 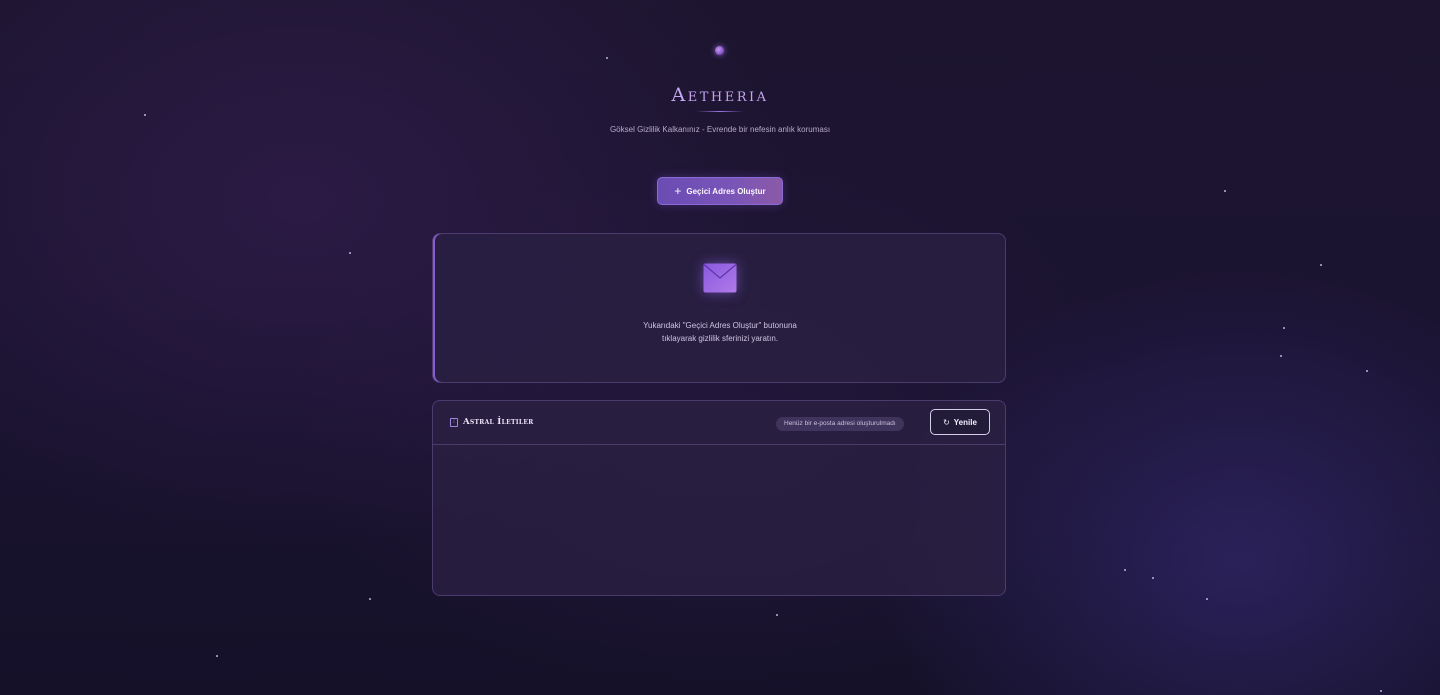 I want to click on plus-icon: +, so click(x=678, y=190).